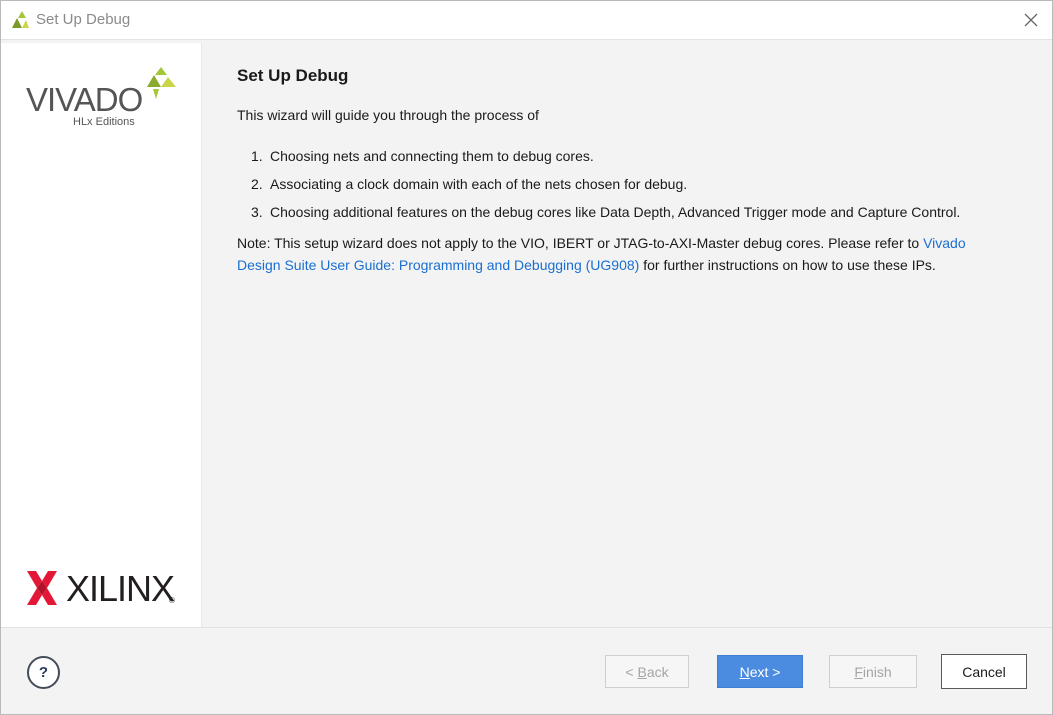 This screenshot has width=1053, height=715. I want to click on vivado-logo: VIVADO HLx Editions, so click(101, 85).